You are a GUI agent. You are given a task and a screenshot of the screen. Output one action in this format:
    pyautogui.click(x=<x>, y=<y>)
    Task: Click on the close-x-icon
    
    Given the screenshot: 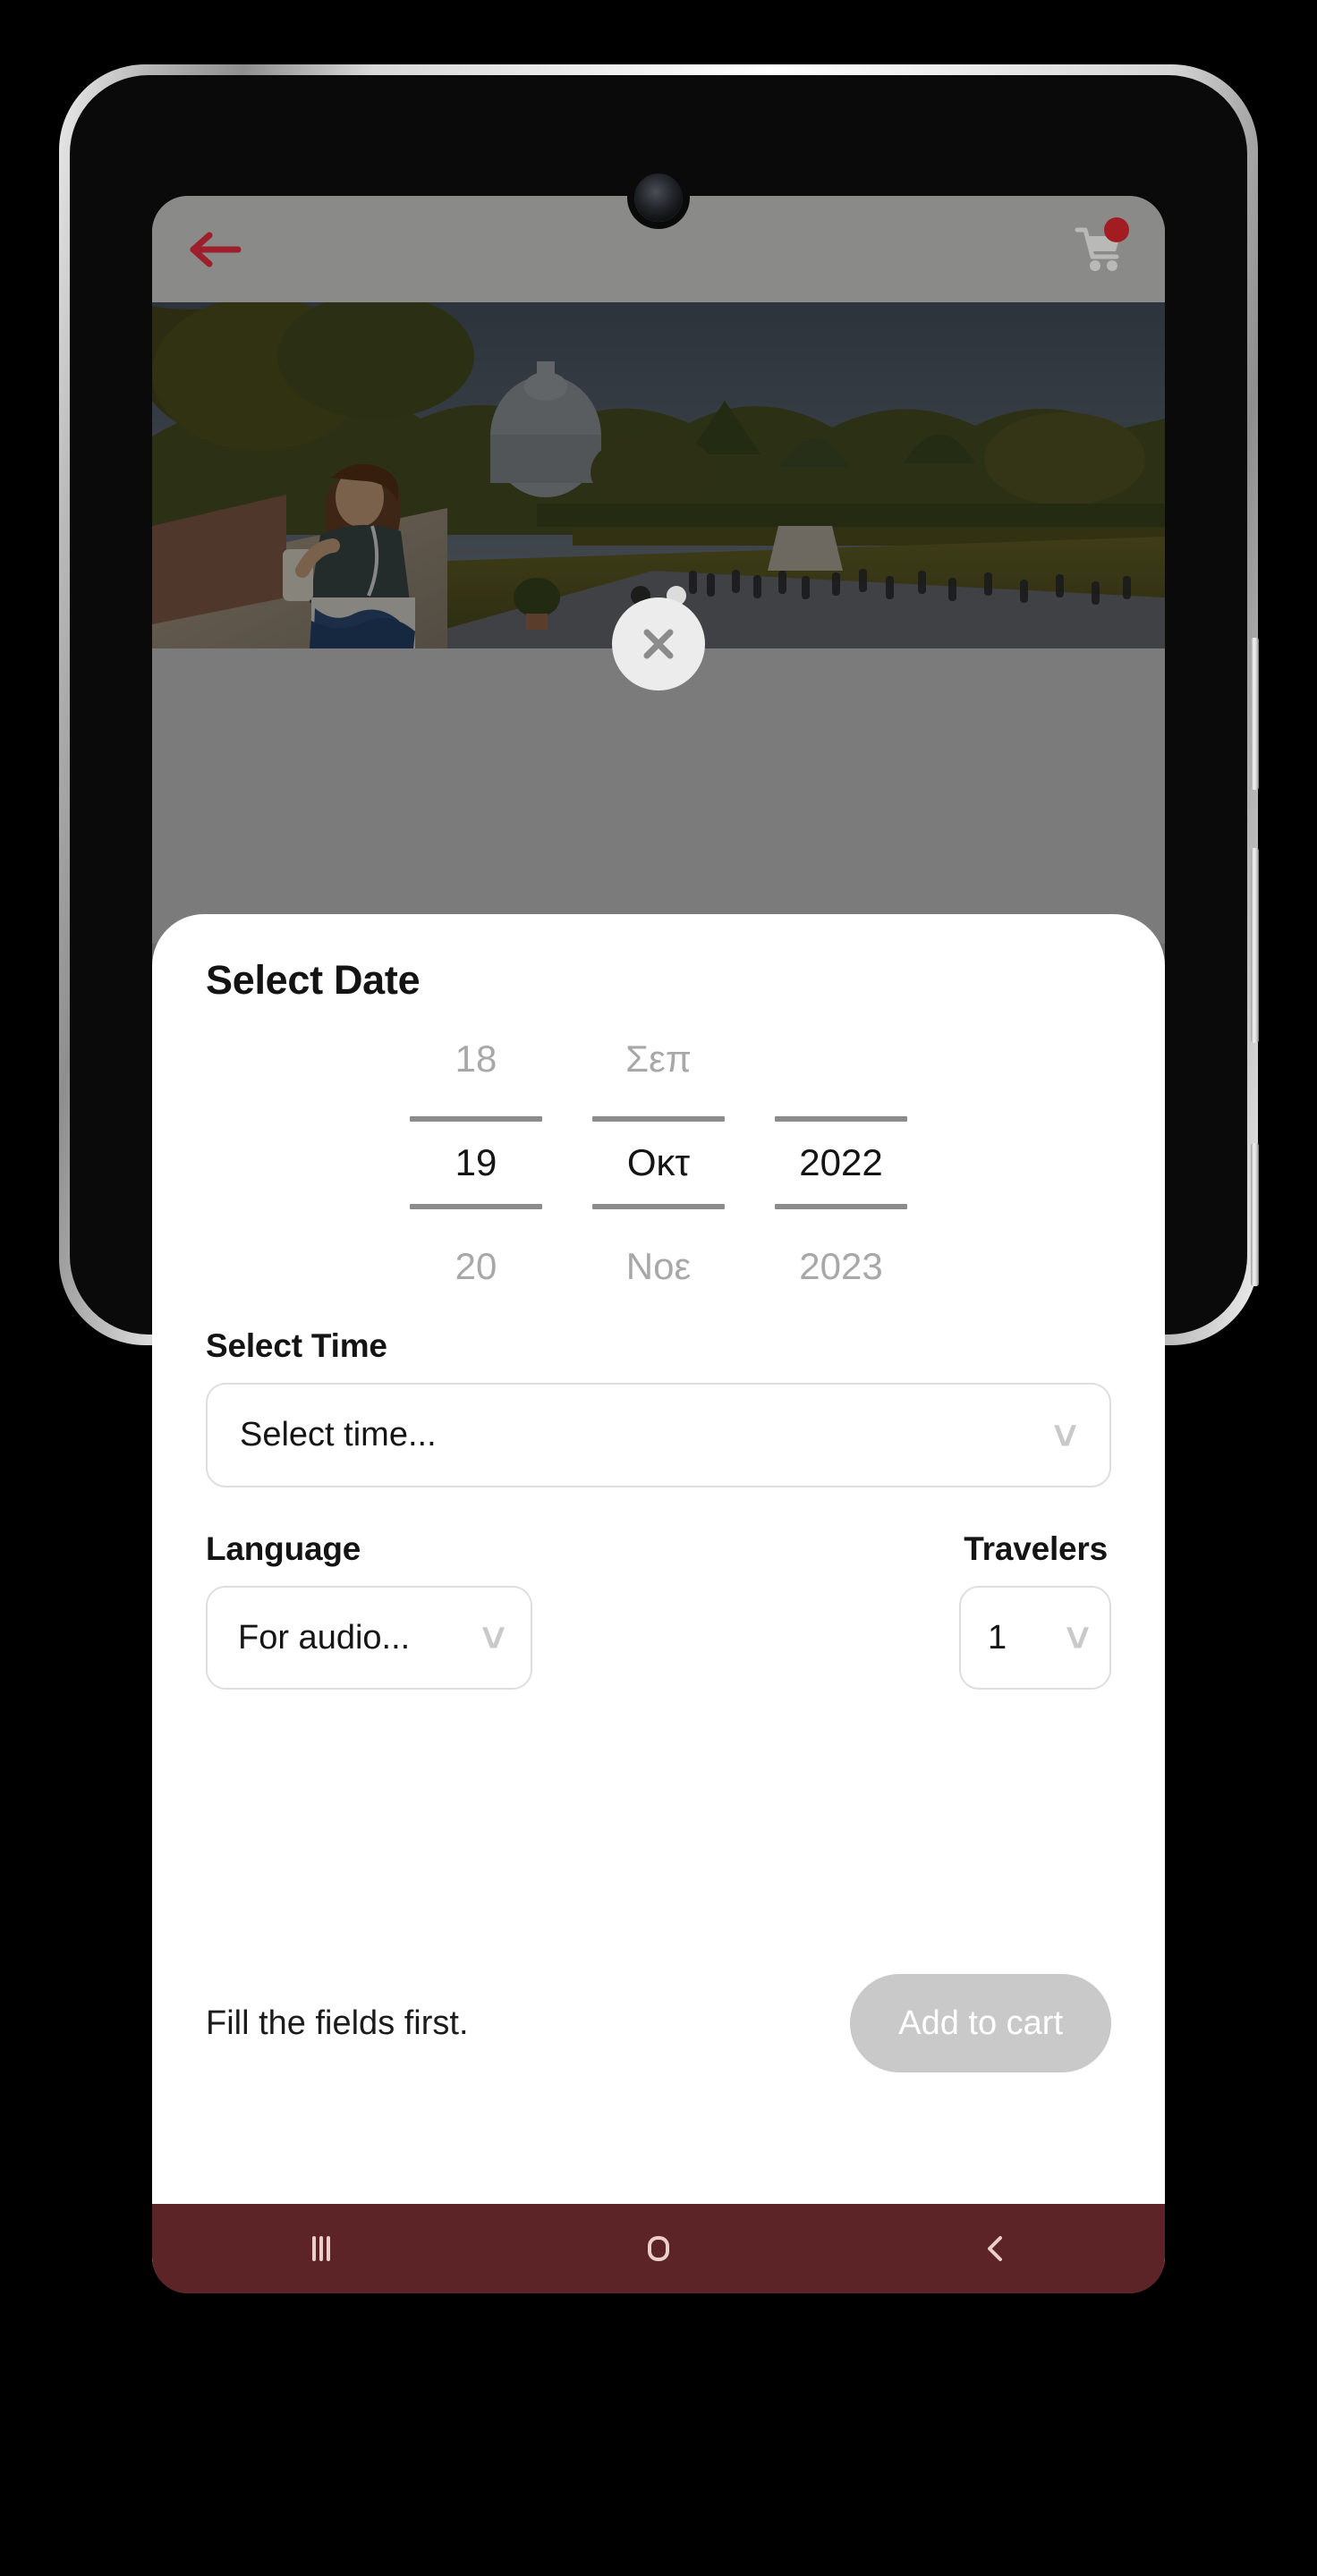 What is the action you would take?
    pyautogui.click(x=658, y=644)
    